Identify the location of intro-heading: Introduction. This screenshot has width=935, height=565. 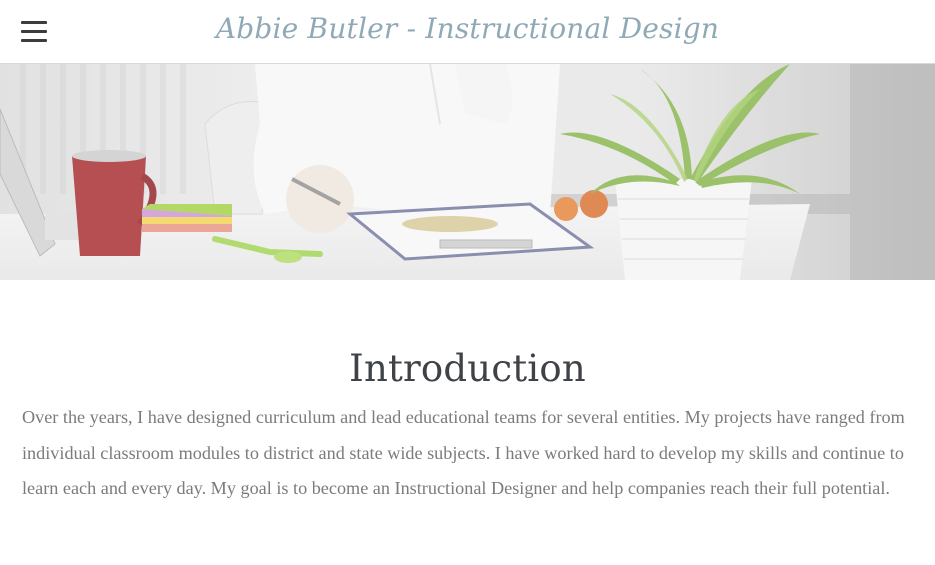
(467, 368).